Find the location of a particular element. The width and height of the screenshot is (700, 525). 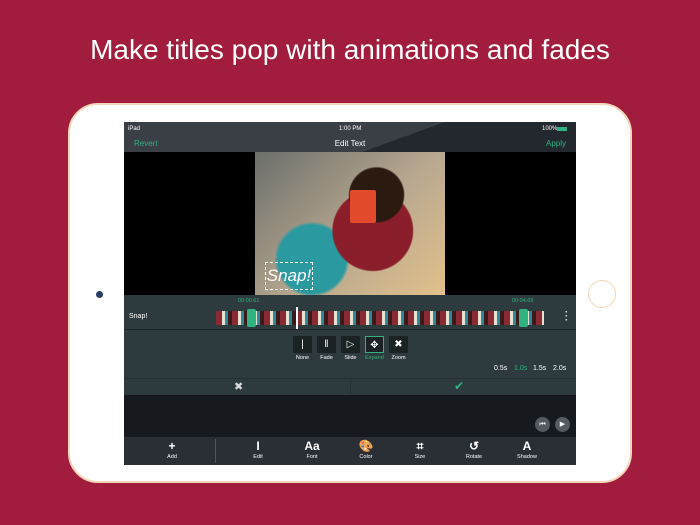

tool-add-button: + Add is located at coordinates (172, 449).